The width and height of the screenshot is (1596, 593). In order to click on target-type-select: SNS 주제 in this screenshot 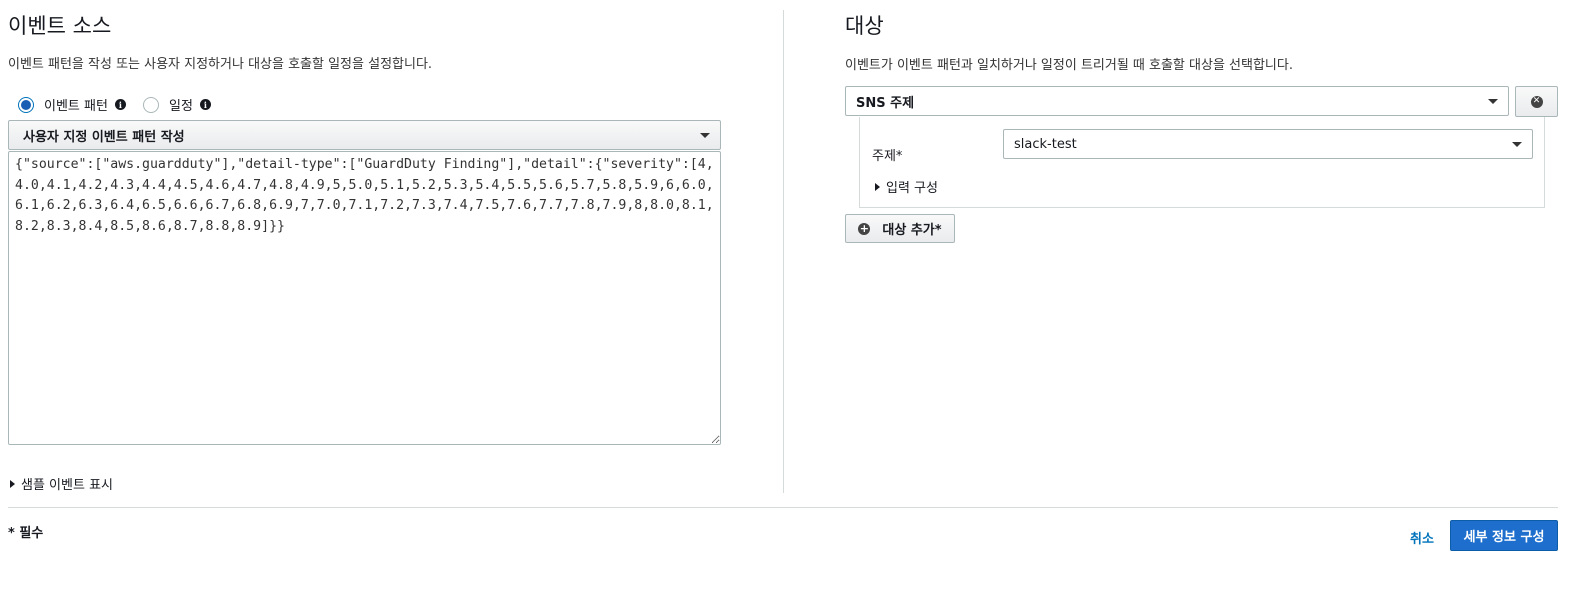, I will do `click(1177, 101)`.